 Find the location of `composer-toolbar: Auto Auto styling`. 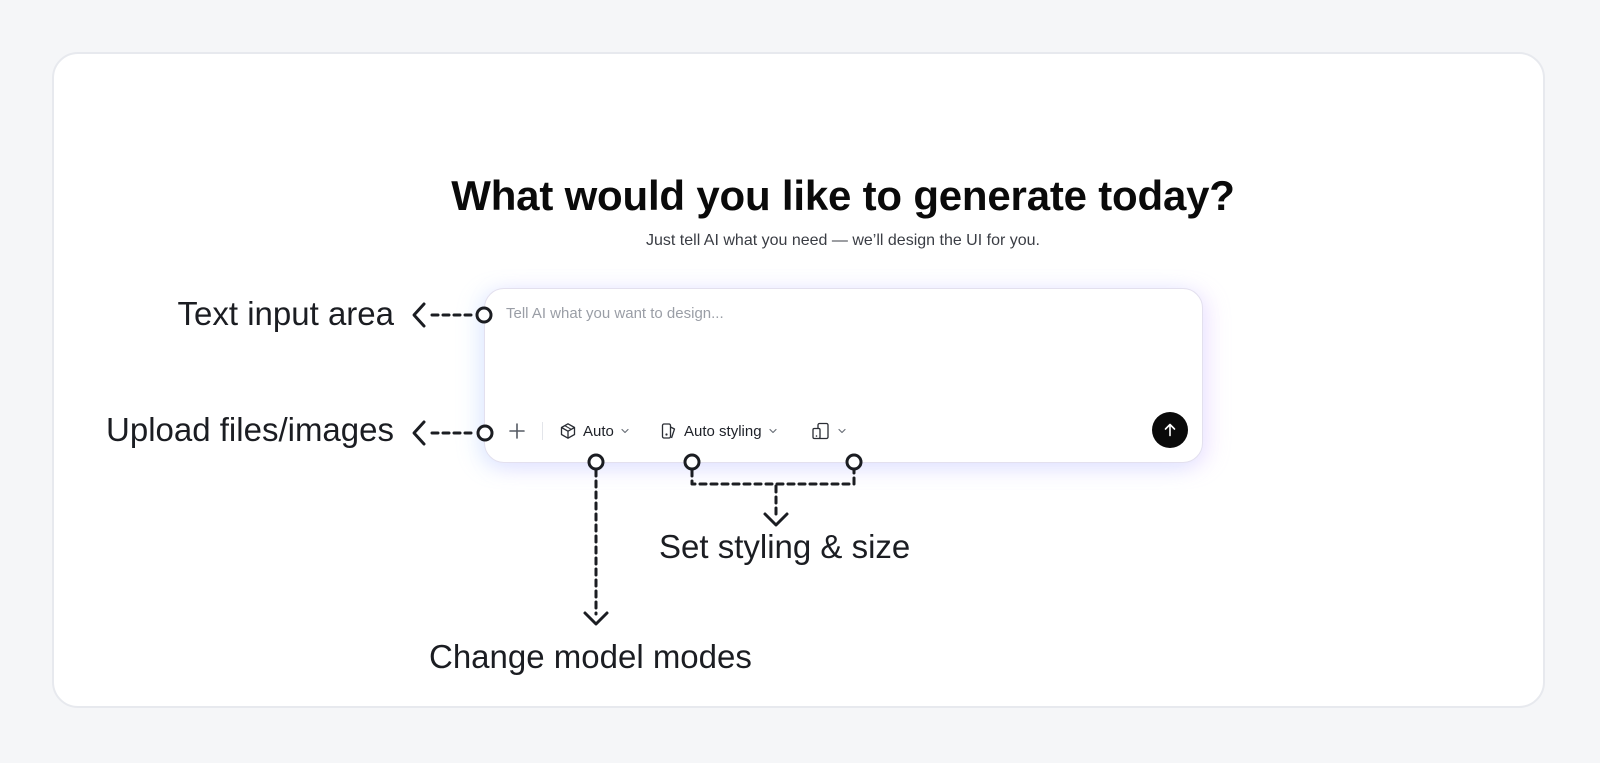

composer-toolbar: Auto Auto styling is located at coordinates (843, 375).